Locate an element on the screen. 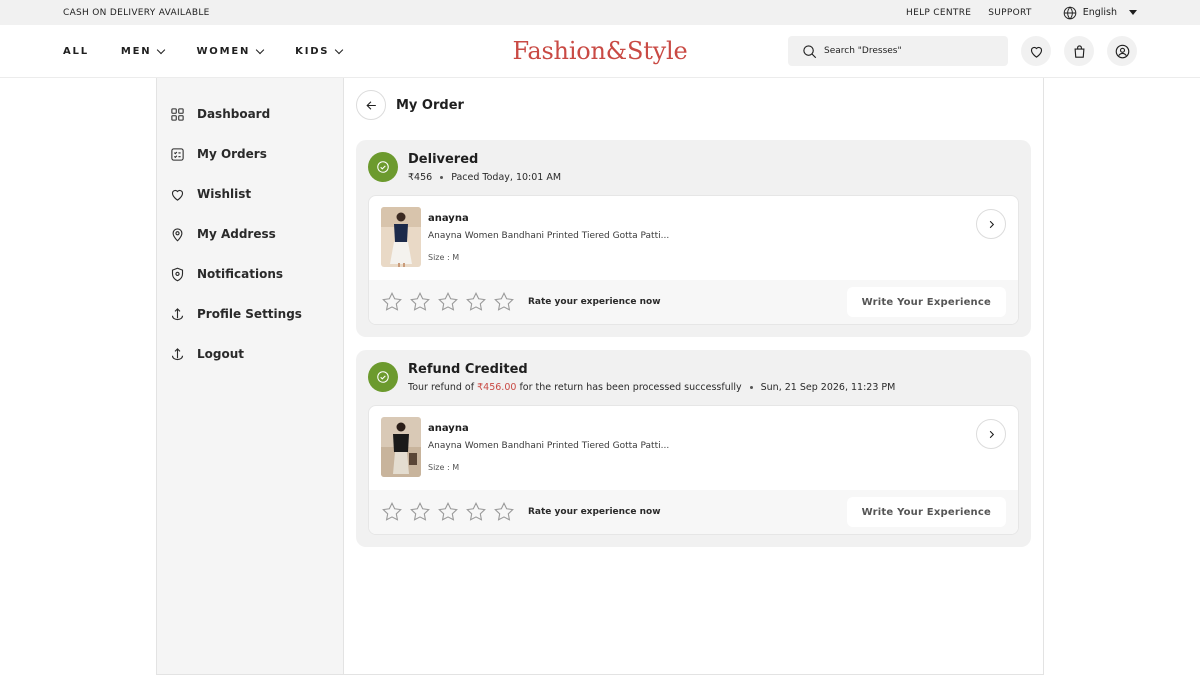  sidebar-item-label: Wishlist is located at coordinates (224, 194).